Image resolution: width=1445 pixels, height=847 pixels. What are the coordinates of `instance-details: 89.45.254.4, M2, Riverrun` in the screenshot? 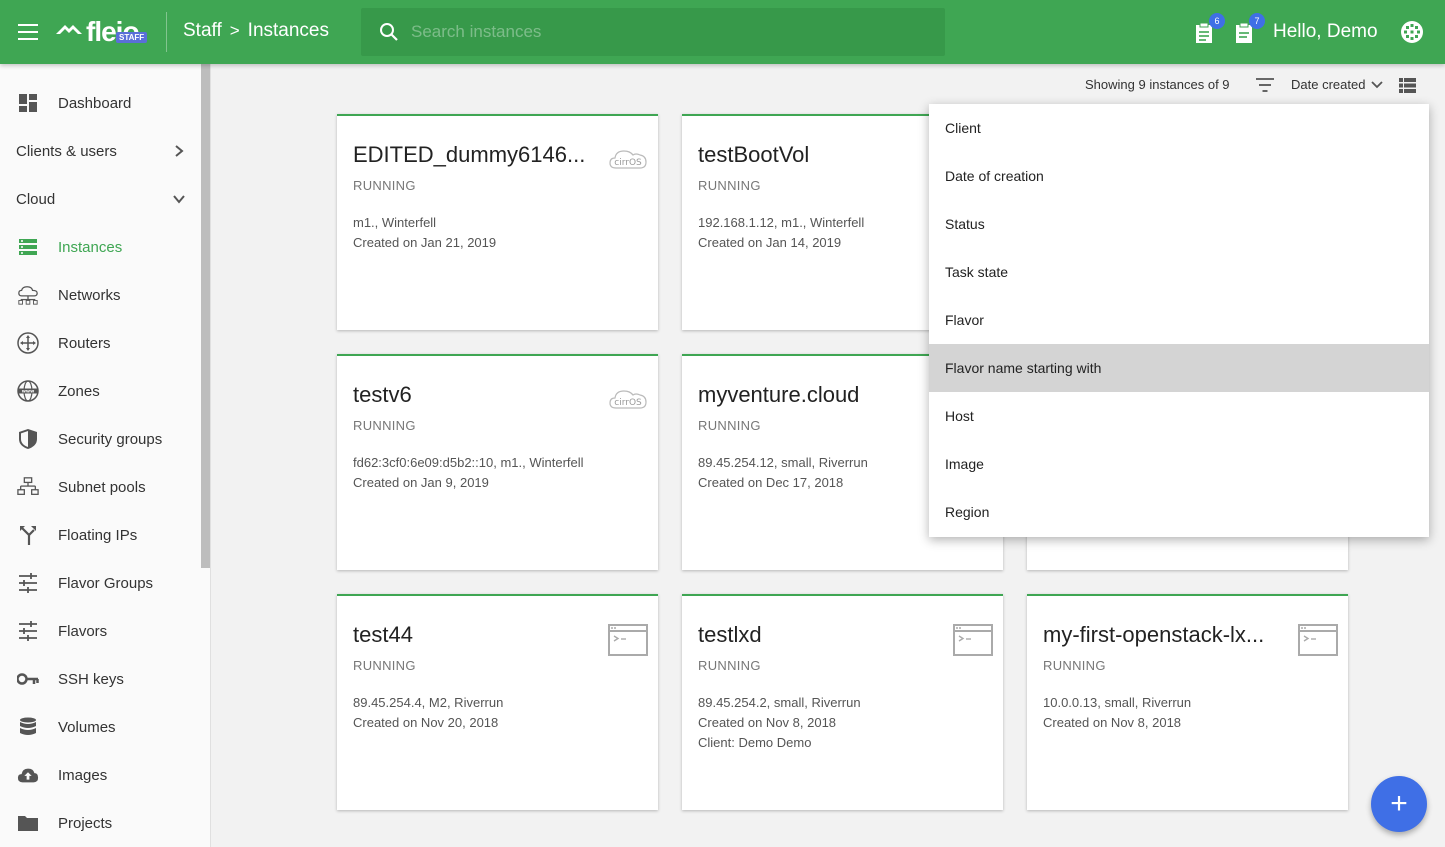 It's located at (428, 702).